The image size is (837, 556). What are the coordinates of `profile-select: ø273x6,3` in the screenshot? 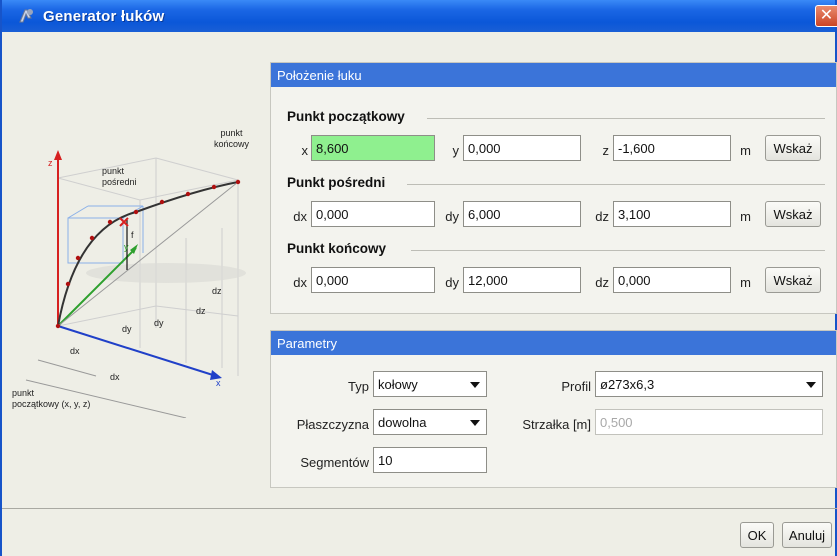 It's located at (709, 384).